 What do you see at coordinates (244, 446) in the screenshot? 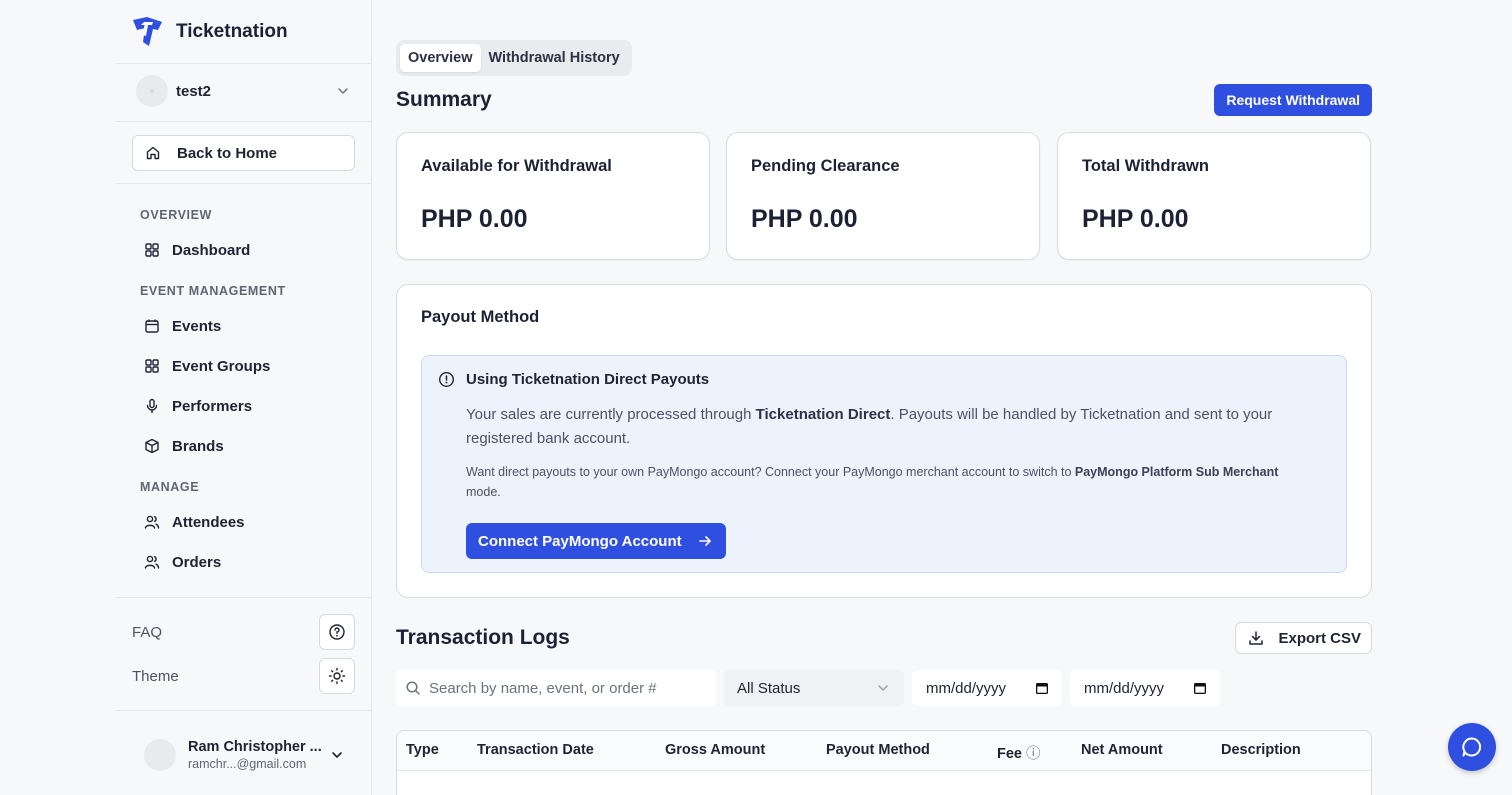
I see `sidebar-item-brands: Brands` at bounding box center [244, 446].